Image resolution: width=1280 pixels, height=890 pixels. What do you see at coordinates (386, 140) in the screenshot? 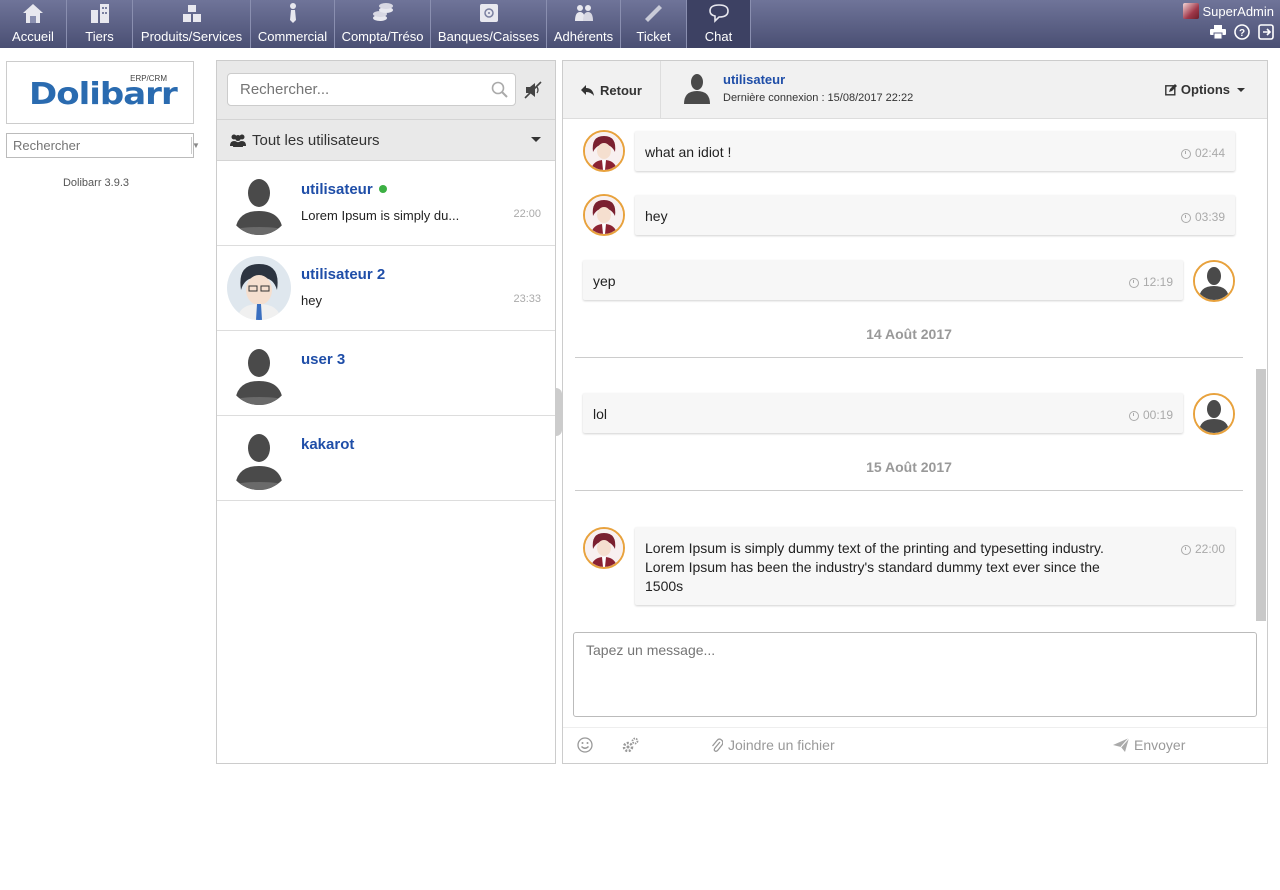
I see `user-filter-dropdown: Tout les utilisateurs` at bounding box center [386, 140].